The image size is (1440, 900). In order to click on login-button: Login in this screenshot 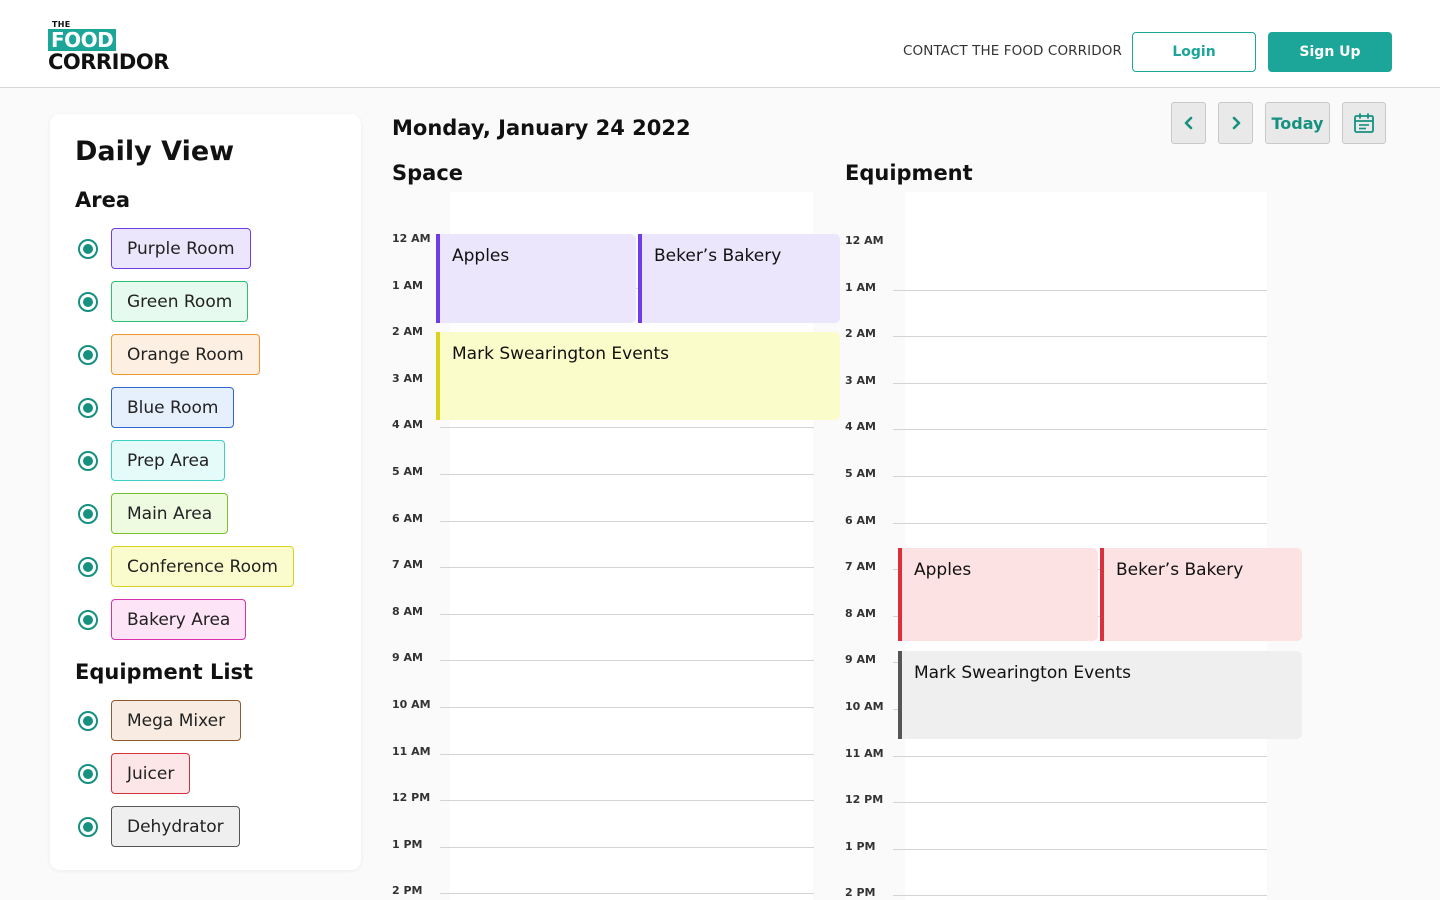, I will do `click(1194, 52)`.